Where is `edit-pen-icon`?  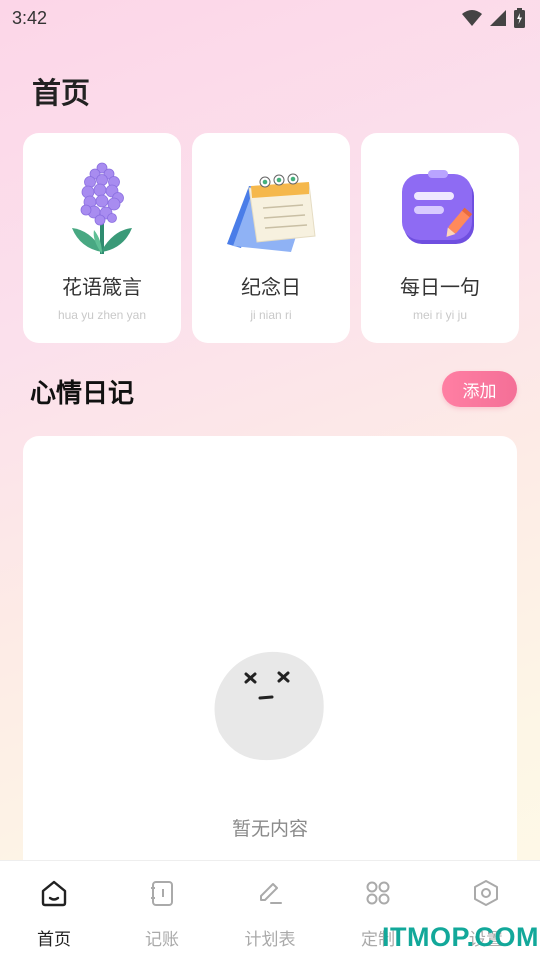
edit-pen-icon is located at coordinates (270, 893).